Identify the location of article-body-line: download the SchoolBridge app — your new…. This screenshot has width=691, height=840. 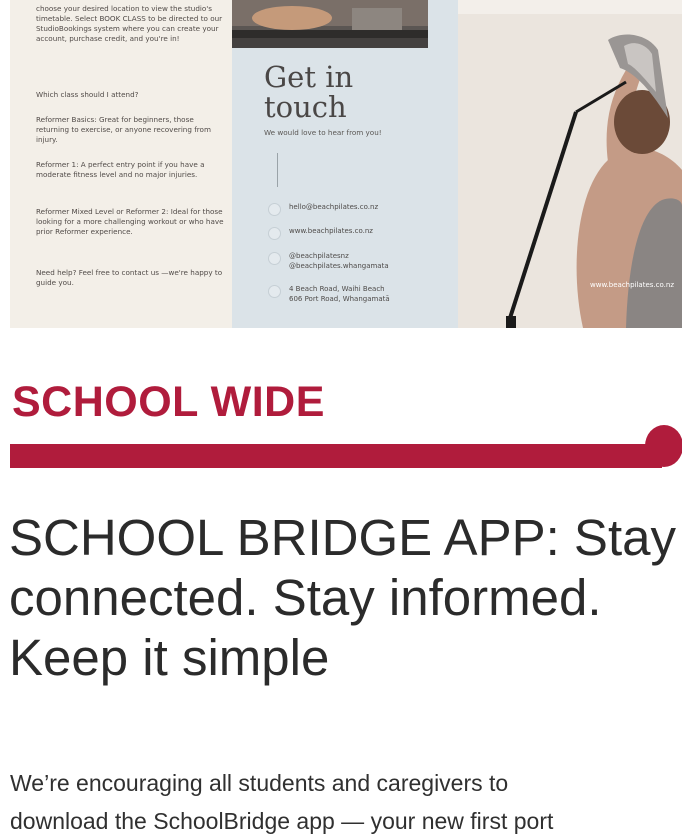
(282, 821).